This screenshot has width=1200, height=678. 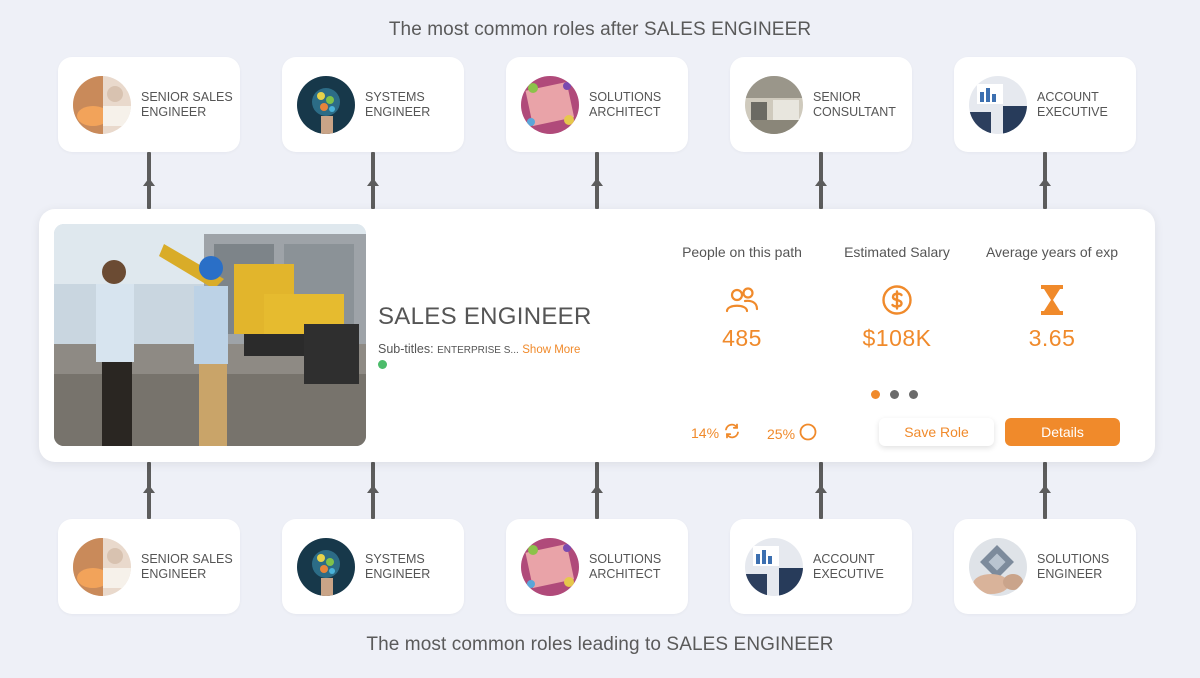 I want to click on stat-salary: Estimated Salary $108K, so click(x=897, y=298).